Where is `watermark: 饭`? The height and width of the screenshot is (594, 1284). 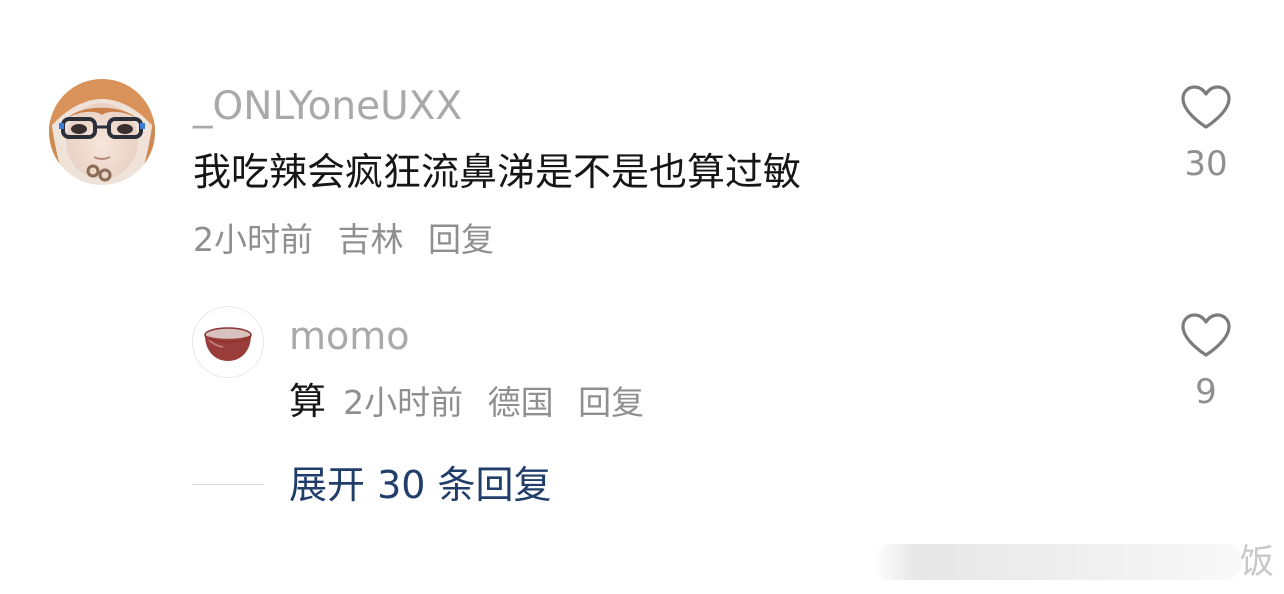 watermark: 饭 is located at coordinates (1078, 563).